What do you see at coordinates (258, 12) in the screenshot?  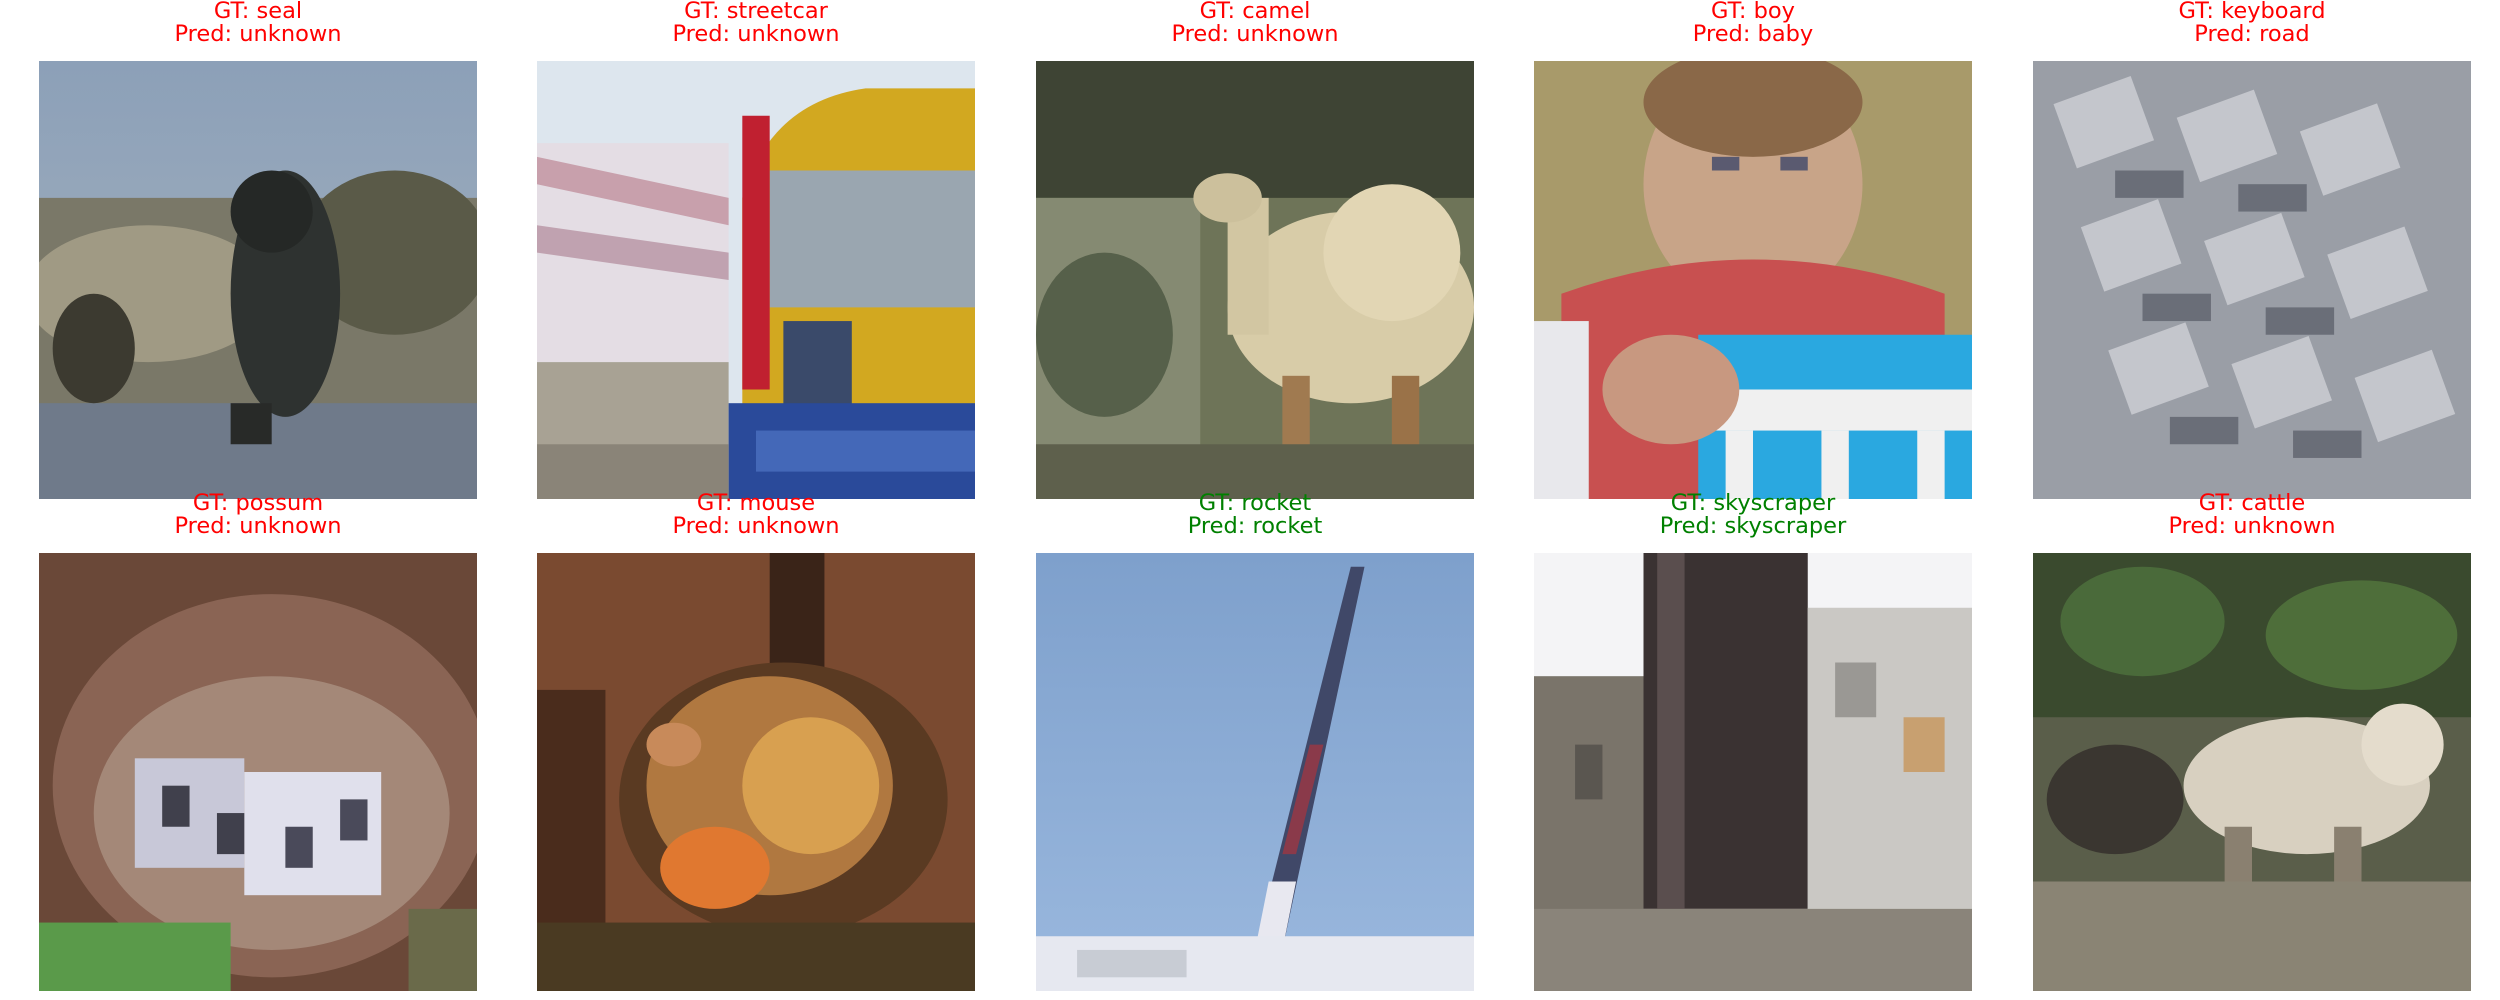 I see `gt-label: GT: seal` at bounding box center [258, 12].